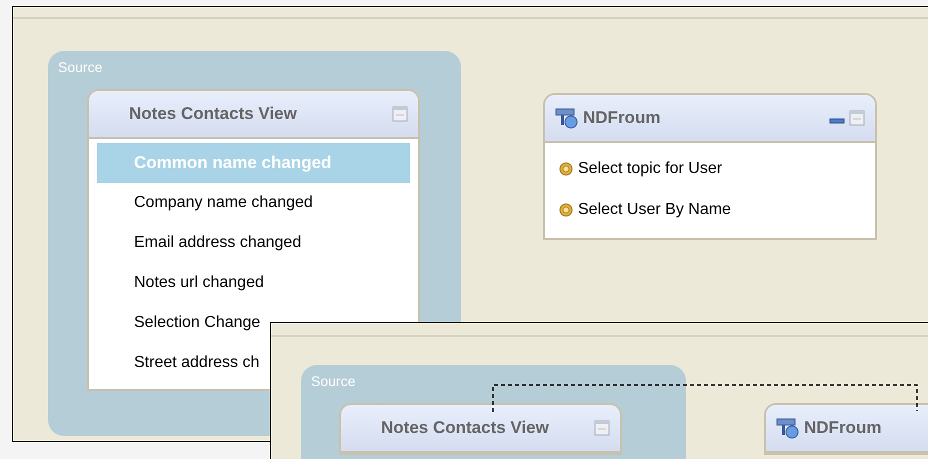  I want to click on operation-label: Select User By Name, so click(654, 209).